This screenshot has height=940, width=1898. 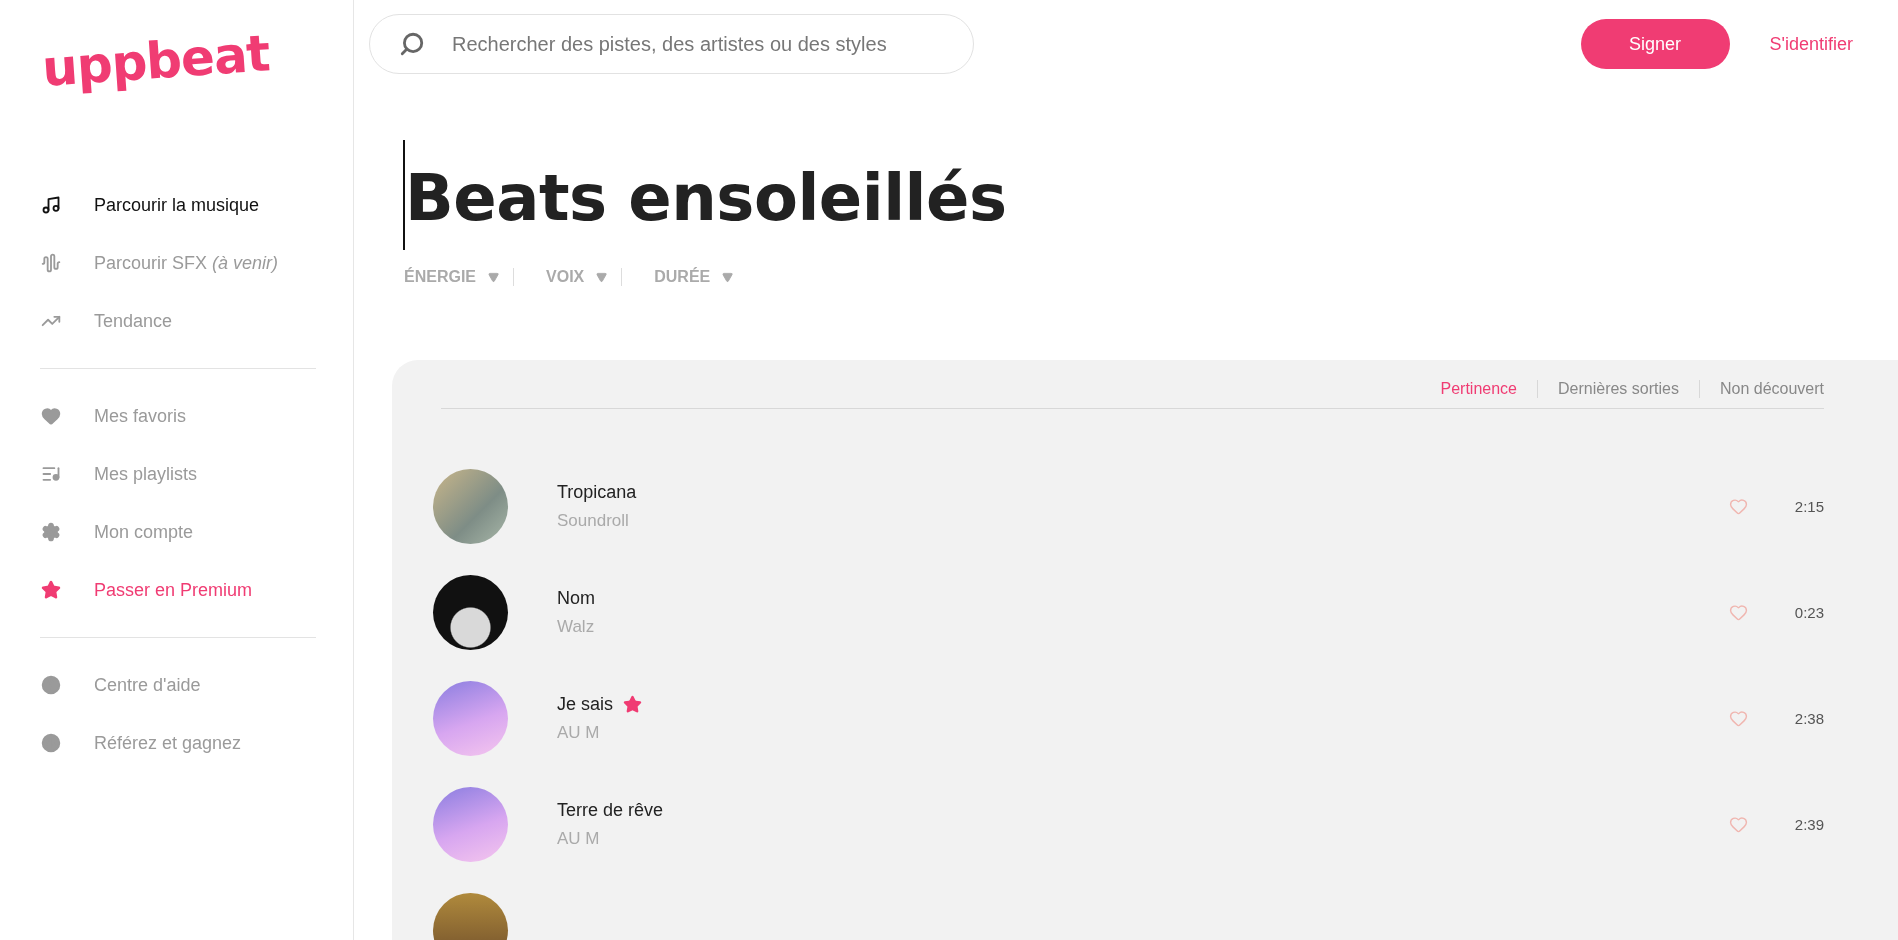 What do you see at coordinates (1143, 520) in the screenshot?
I see `artist-name: Soundroll` at bounding box center [1143, 520].